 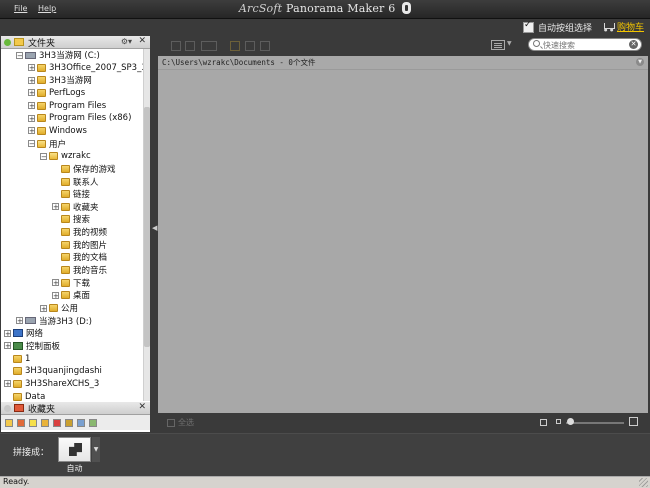 What do you see at coordinates (7, 408) in the screenshot?
I see `favorites-toggle-icon` at bounding box center [7, 408].